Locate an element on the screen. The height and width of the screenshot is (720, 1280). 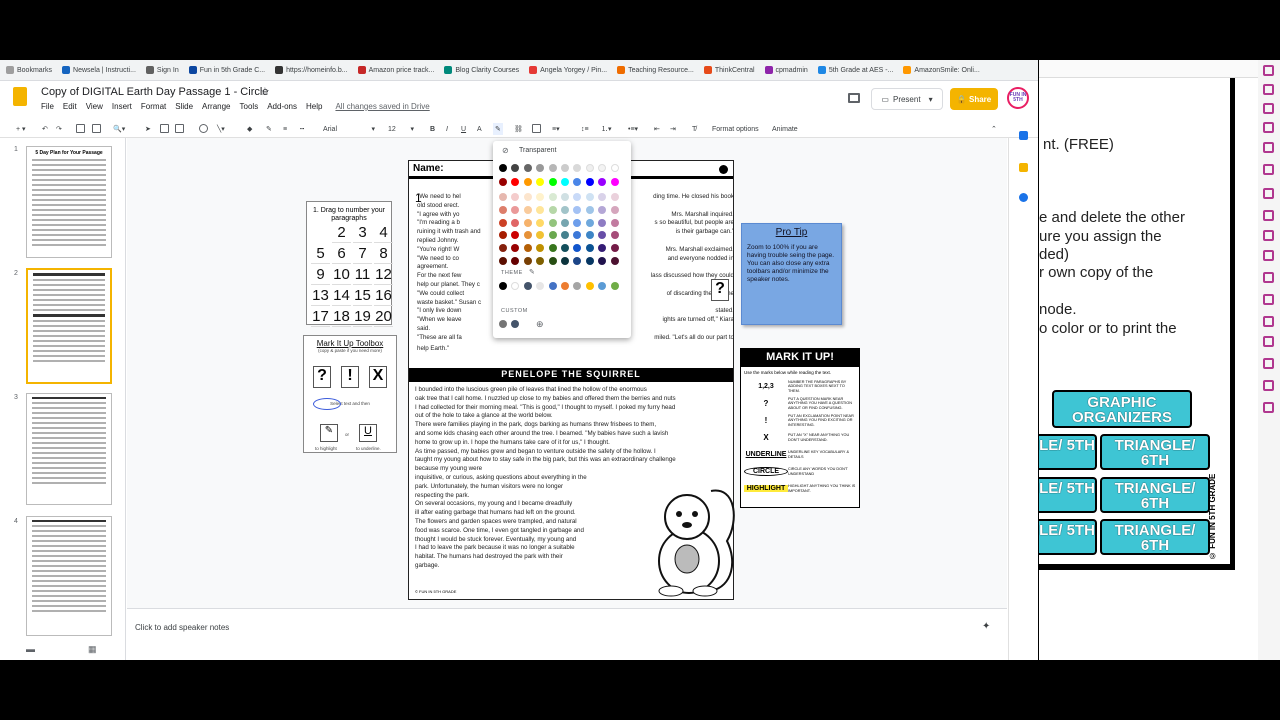
image-icon is located at coordinates (179, 128).